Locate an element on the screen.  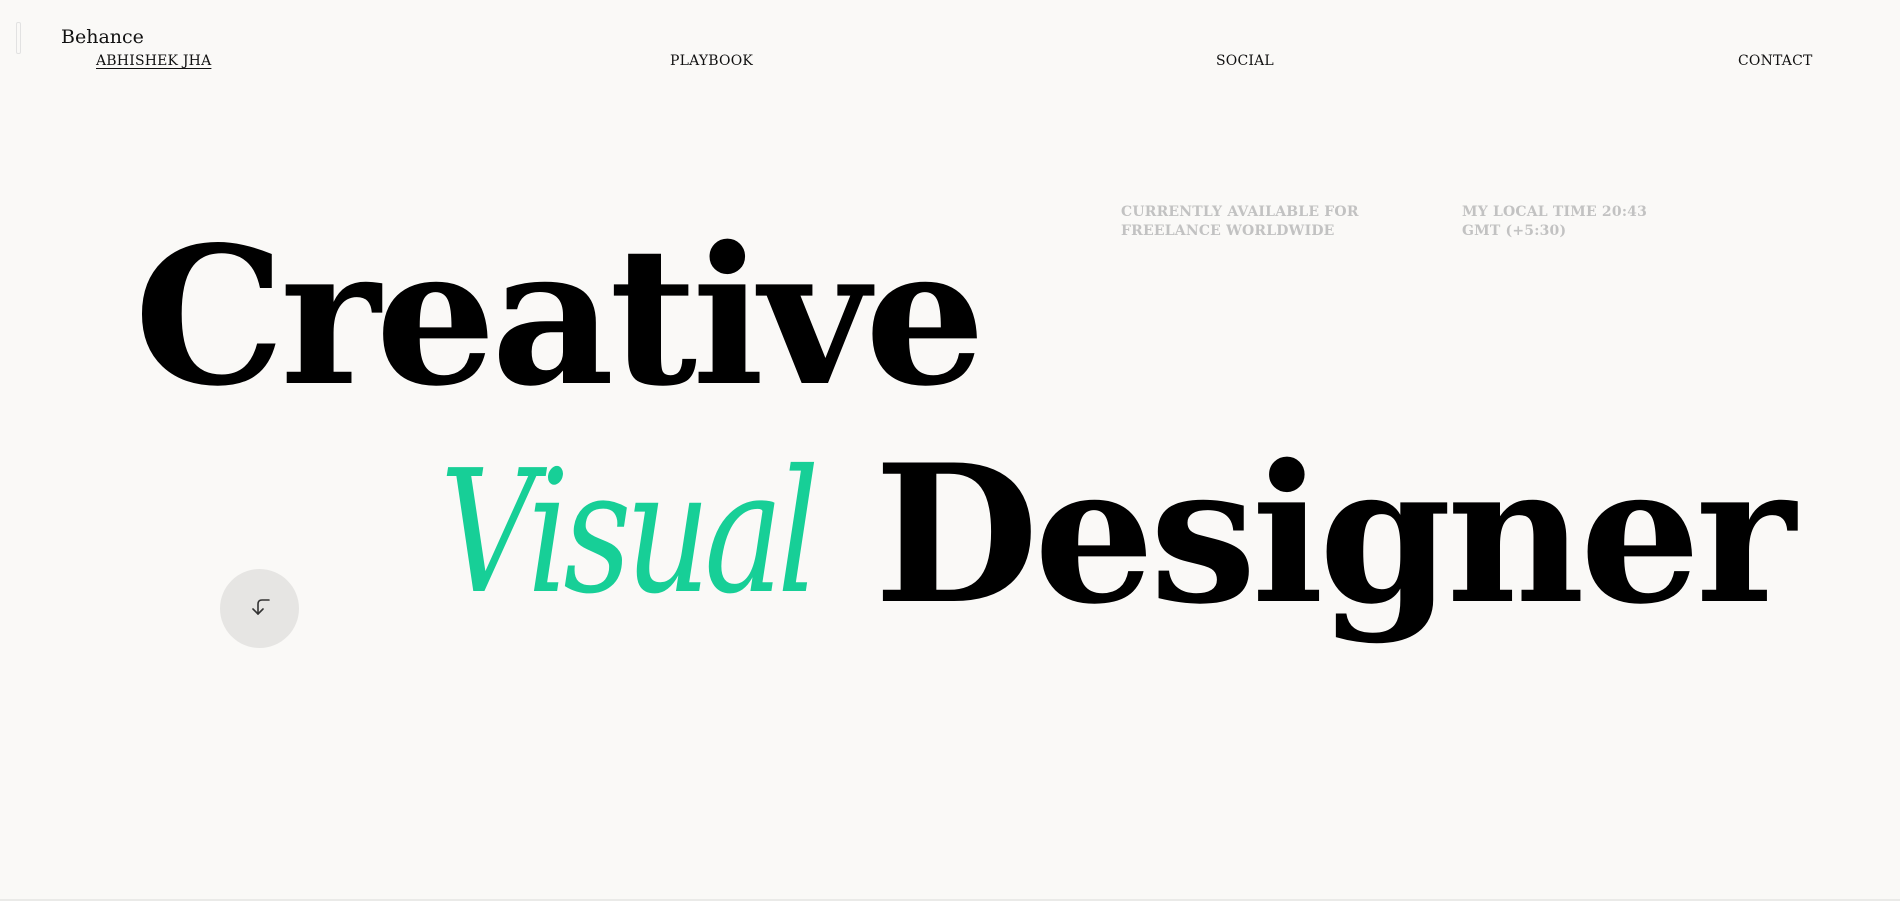
local-time-line-1: MY LOCAL TIME 20:43 is located at coordinates (1555, 212).